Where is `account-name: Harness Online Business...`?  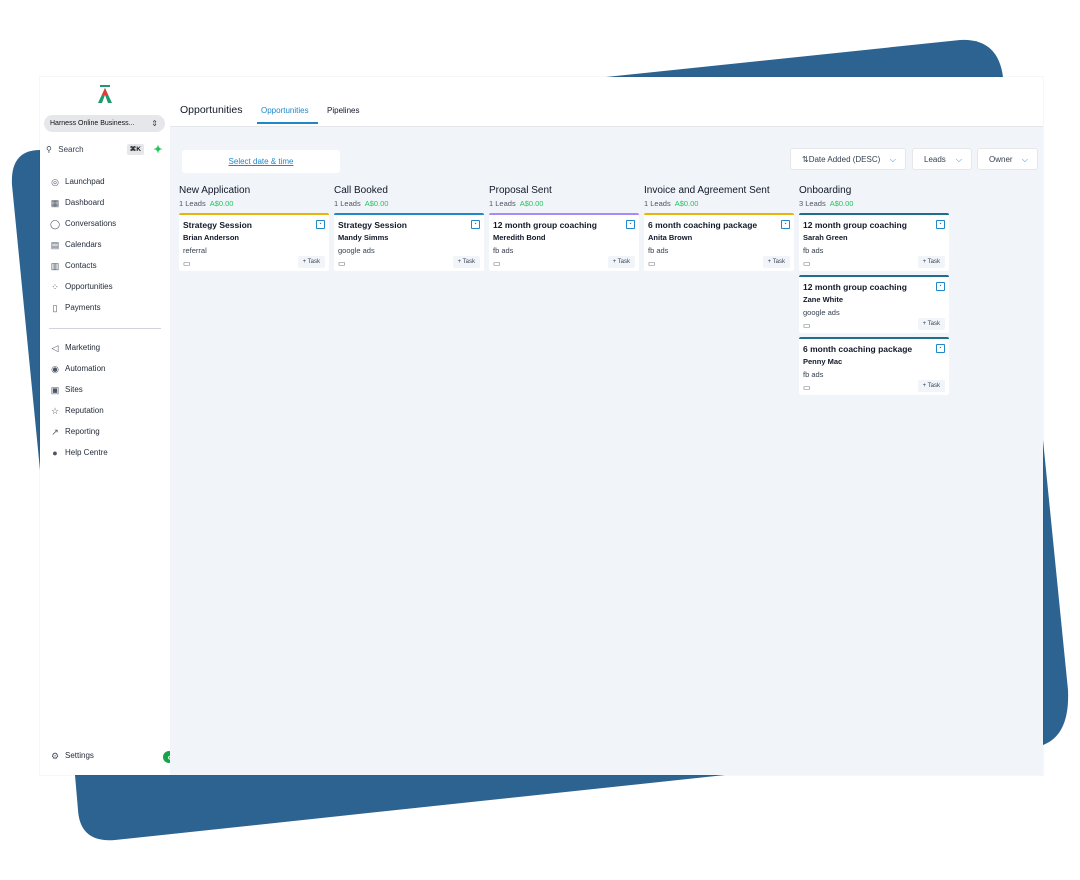 account-name: Harness Online Business... is located at coordinates (92, 123).